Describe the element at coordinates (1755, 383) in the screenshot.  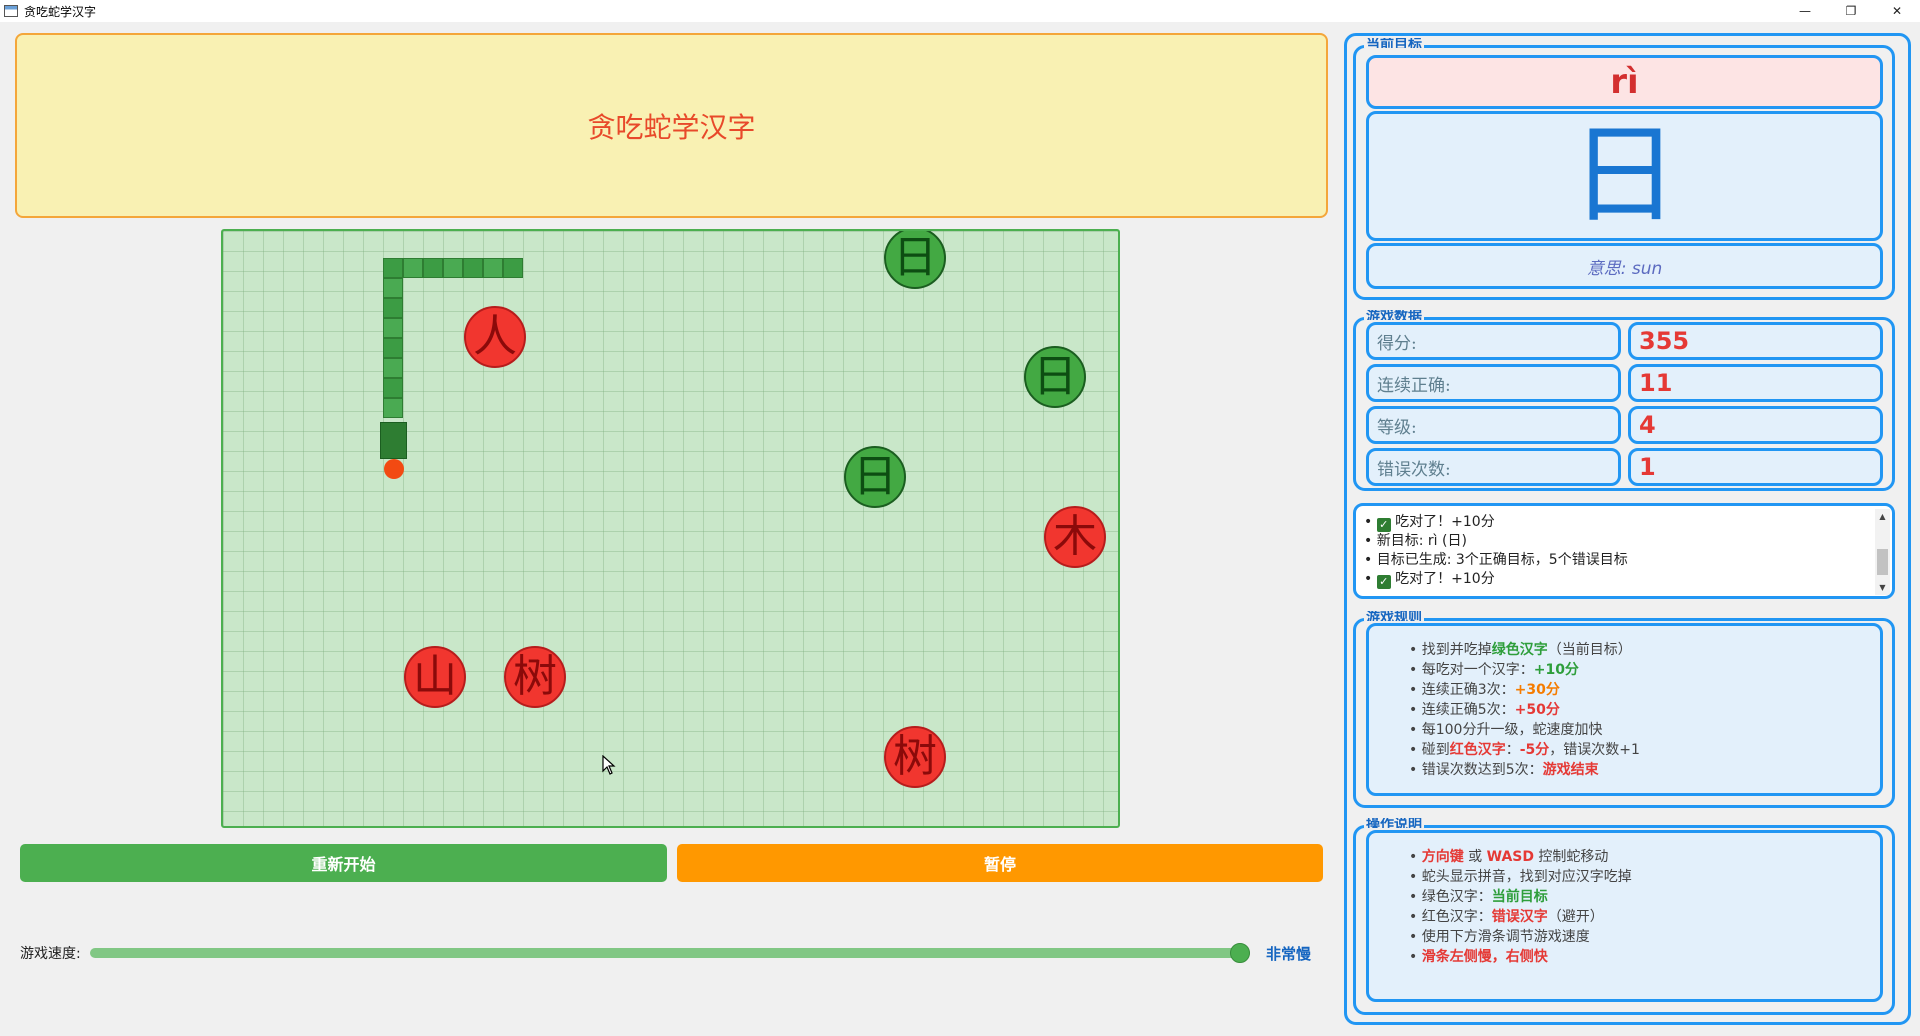
I see `streak-value: 11` at that location.